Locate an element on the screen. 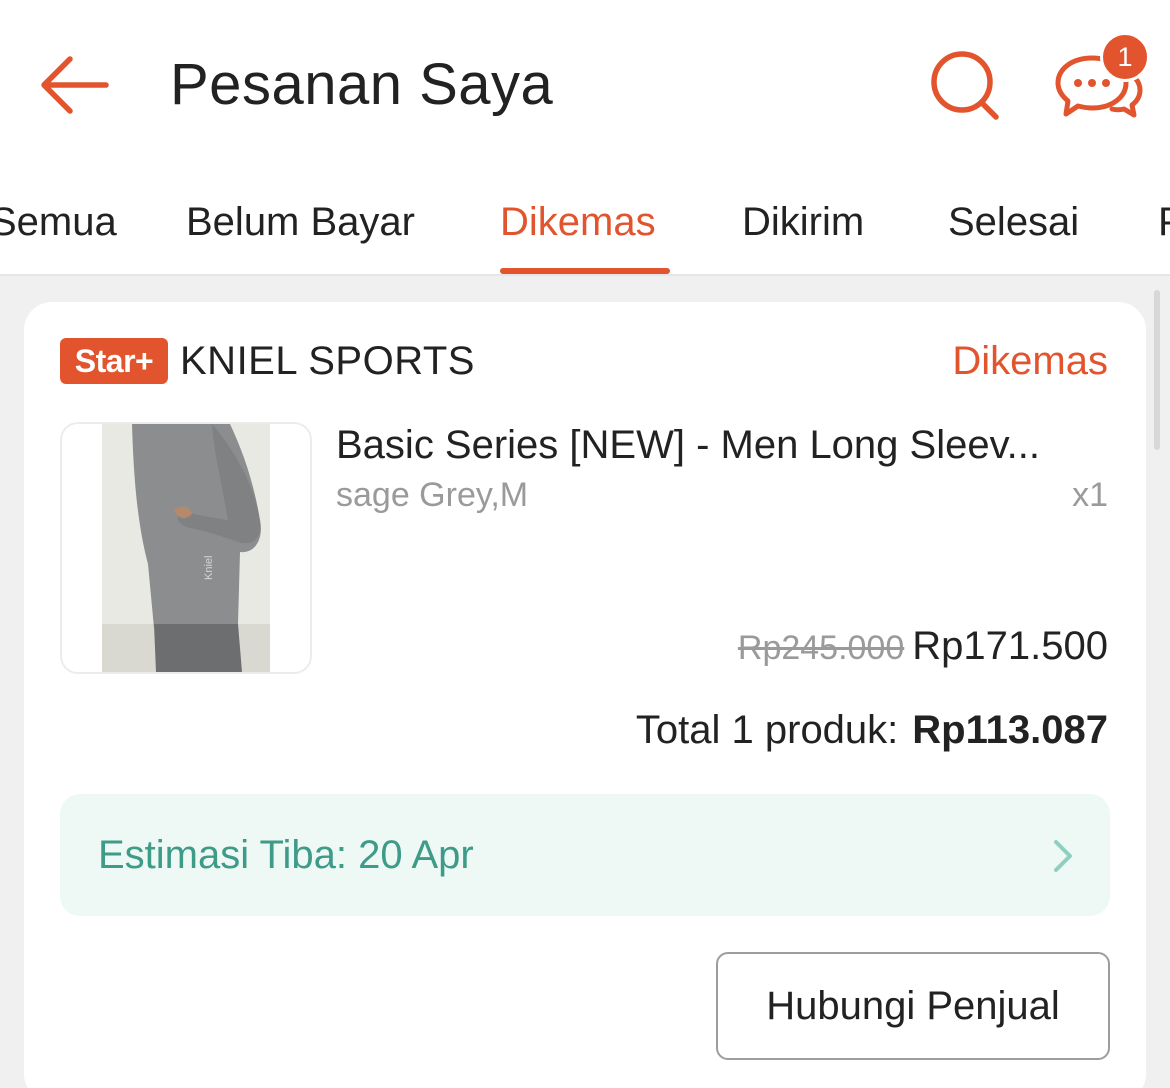 Image resolution: width=1170 pixels, height=1088 pixels. shop-name: KNIEL SPORTS is located at coordinates (327, 361).